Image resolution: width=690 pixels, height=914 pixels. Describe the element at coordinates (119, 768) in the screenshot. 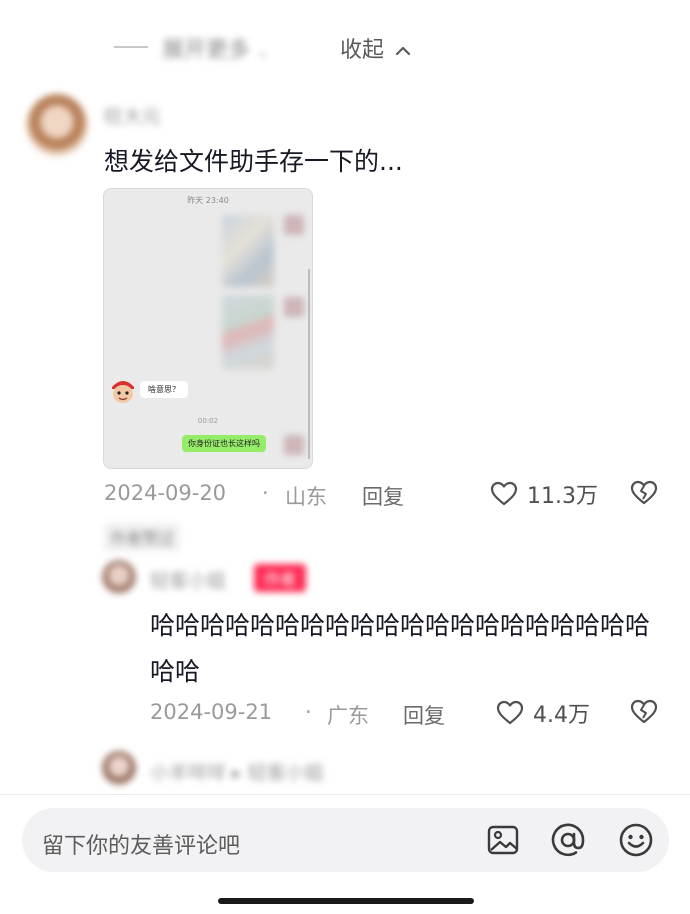

I see `next-reply-avatar` at that location.